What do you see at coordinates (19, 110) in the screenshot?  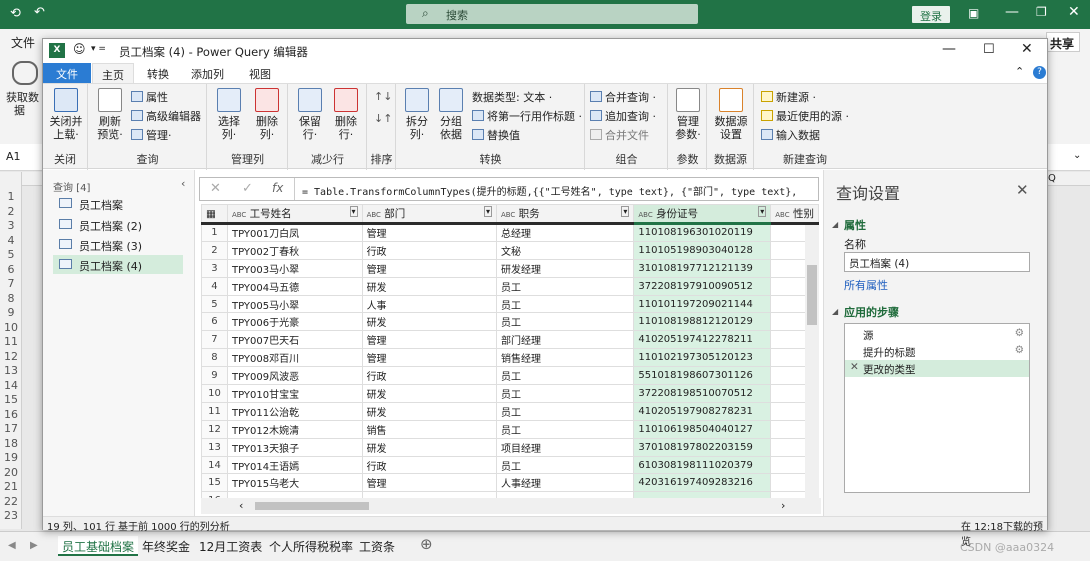 I see `get-data-label-2: 据` at bounding box center [19, 110].